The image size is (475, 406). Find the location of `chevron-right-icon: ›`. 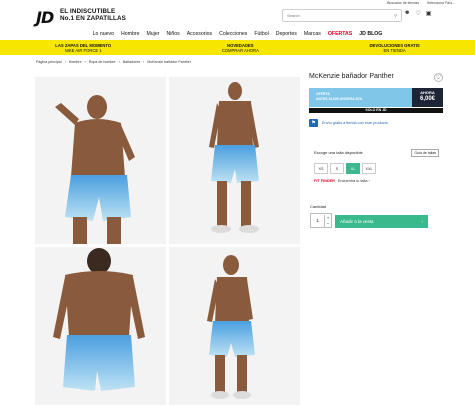

chevron-right-icon: › is located at coordinates (422, 221).